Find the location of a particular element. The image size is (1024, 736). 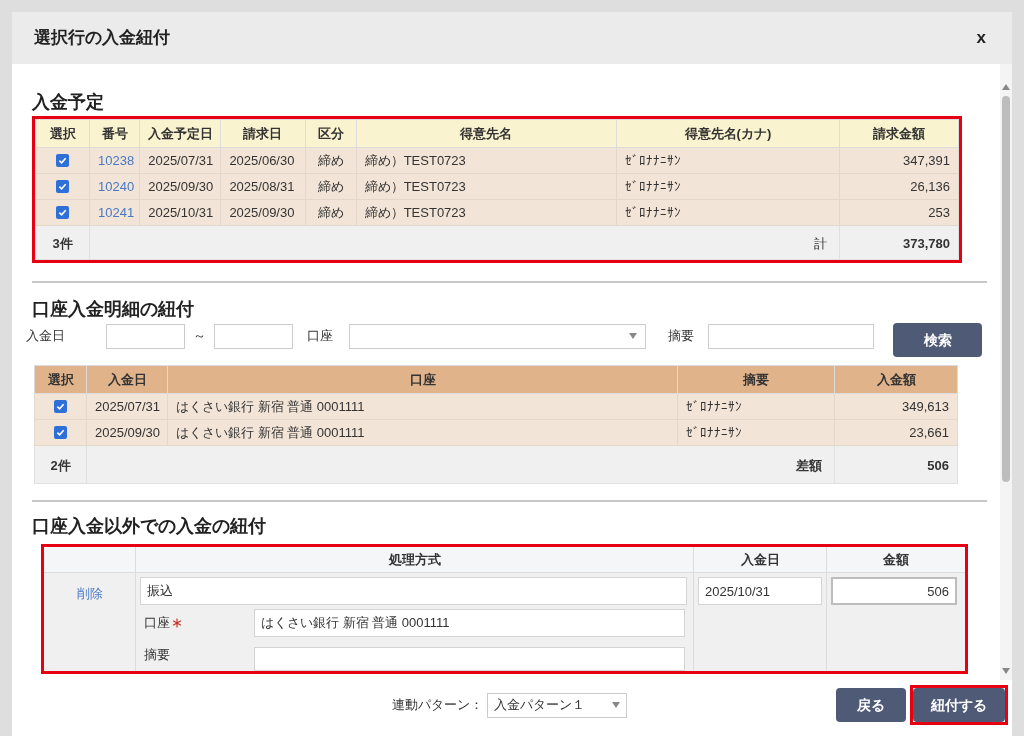

table-cell: 2025/10/31 is located at coordinates (181, 212).